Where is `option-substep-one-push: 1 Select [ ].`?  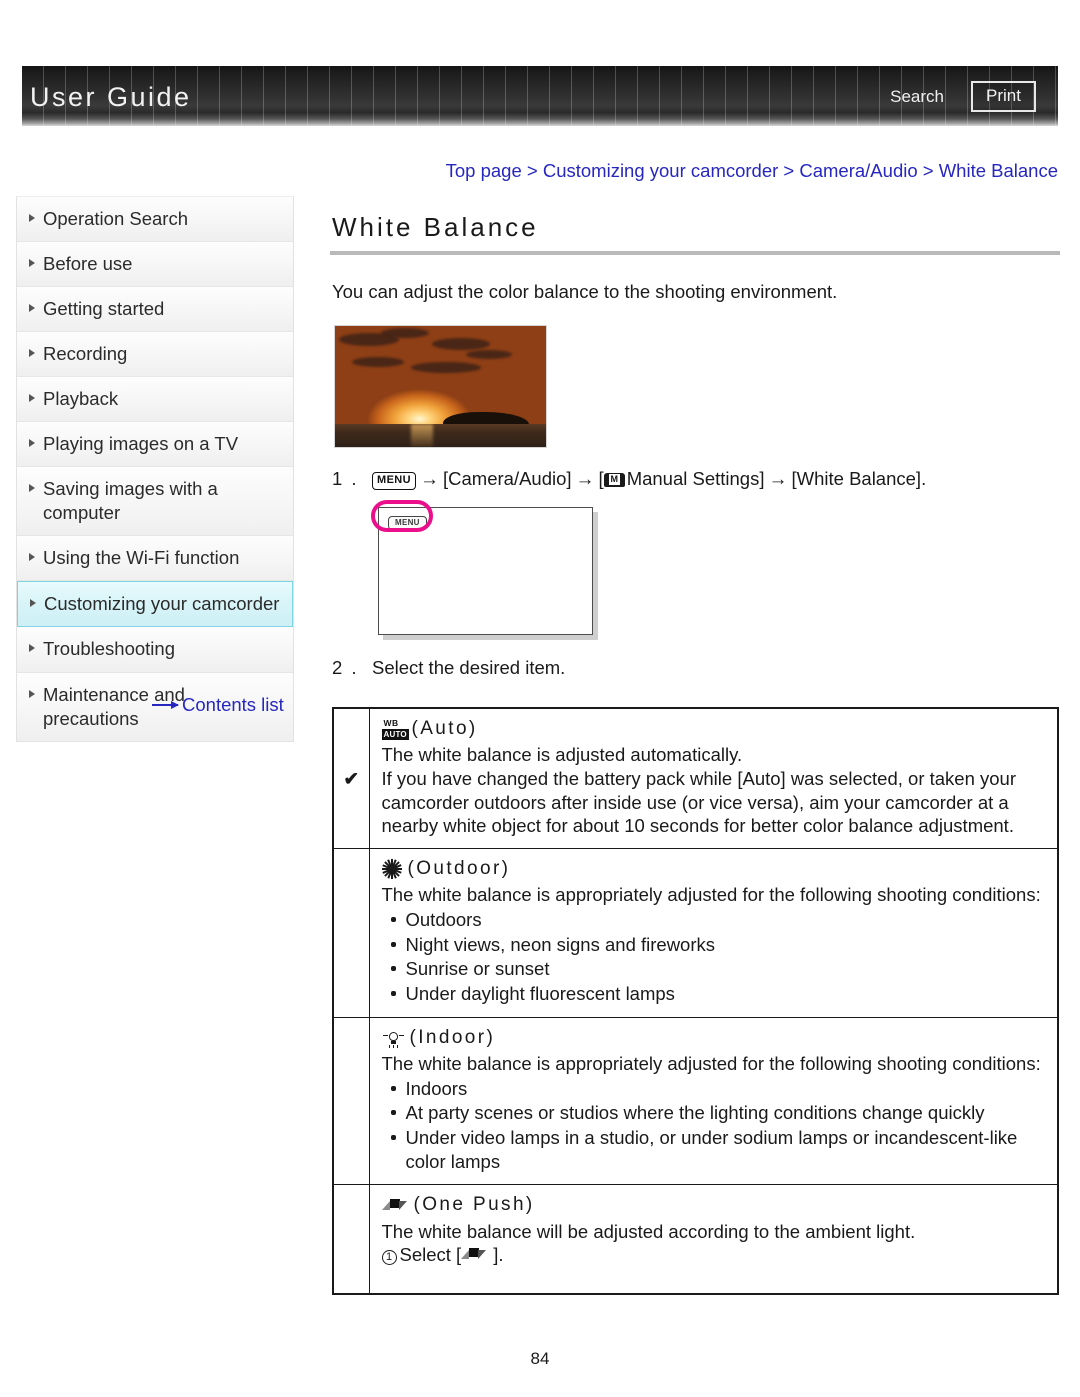
option-substep-one-push: 1 Select [ ]. is located at coordinates (714, 1255).